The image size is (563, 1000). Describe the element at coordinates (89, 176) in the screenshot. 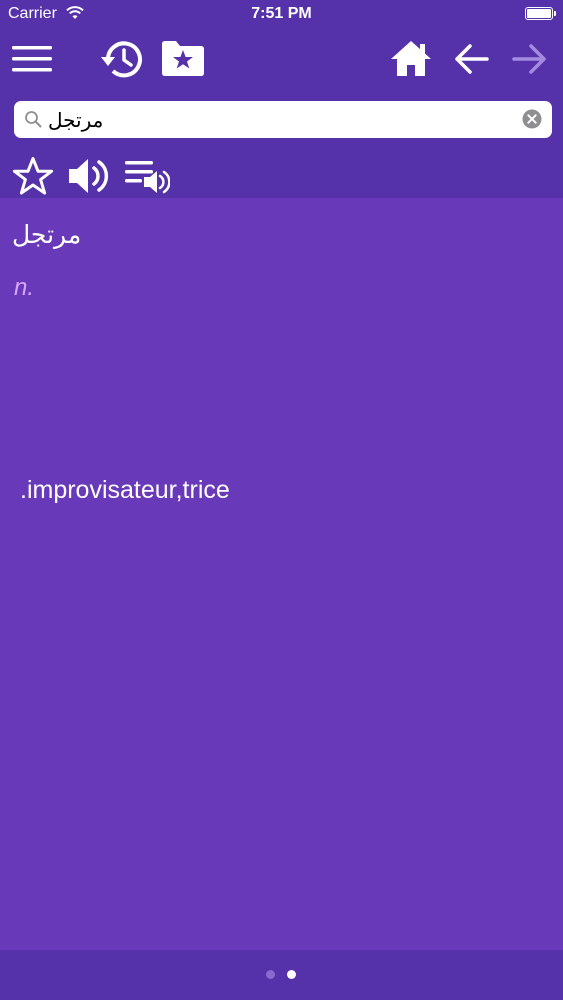

I see `speaker-icon` at that location.